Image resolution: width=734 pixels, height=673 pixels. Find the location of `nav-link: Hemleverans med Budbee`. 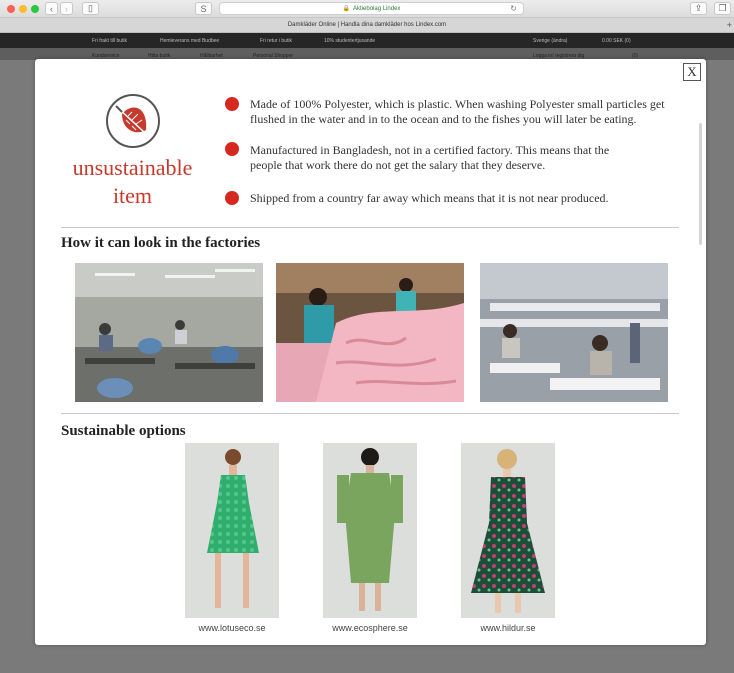

nav-link: Hemleverans med Budbee is located at coordinates (189, 41).